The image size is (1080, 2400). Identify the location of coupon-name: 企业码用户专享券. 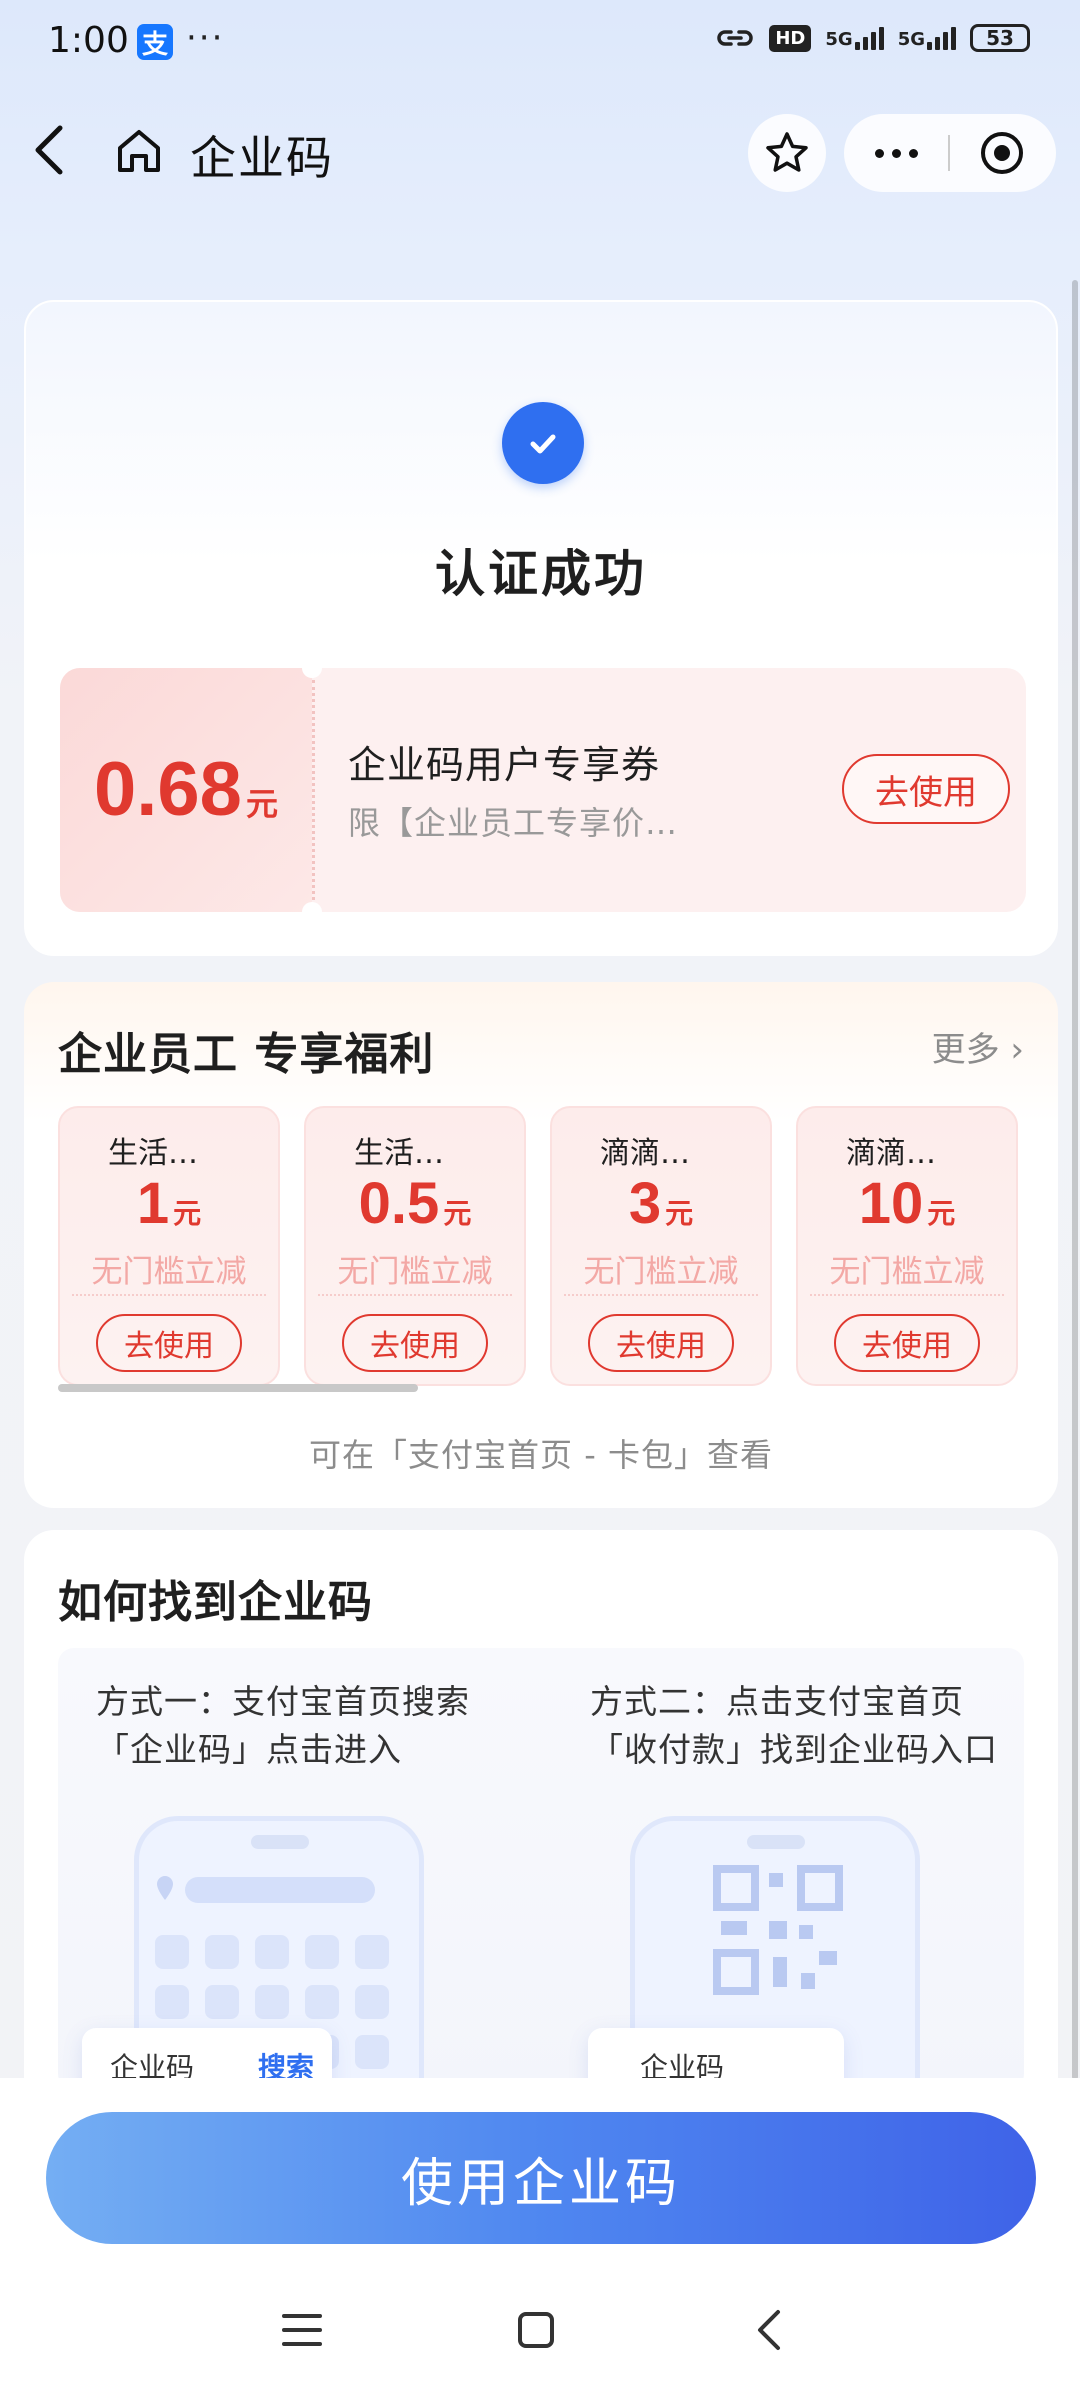
(504, 765).